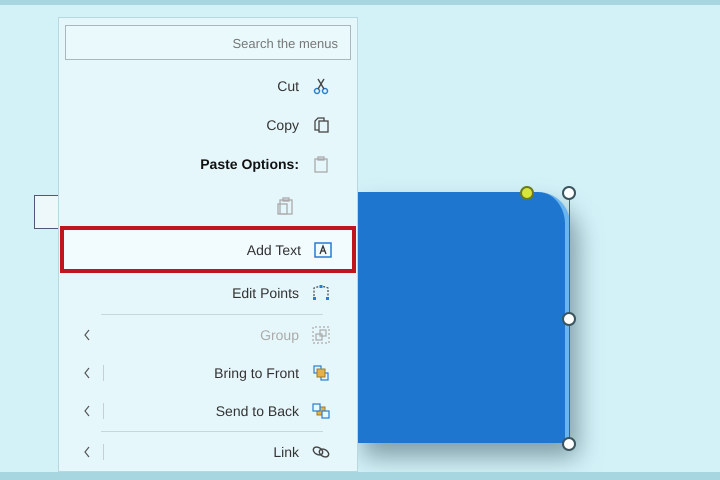 This screenshot has height=480, width=720. What do you see at coordinates (321, 410) in the screenshot?
I see `send-back-icon` at bounding box center [321, 410].